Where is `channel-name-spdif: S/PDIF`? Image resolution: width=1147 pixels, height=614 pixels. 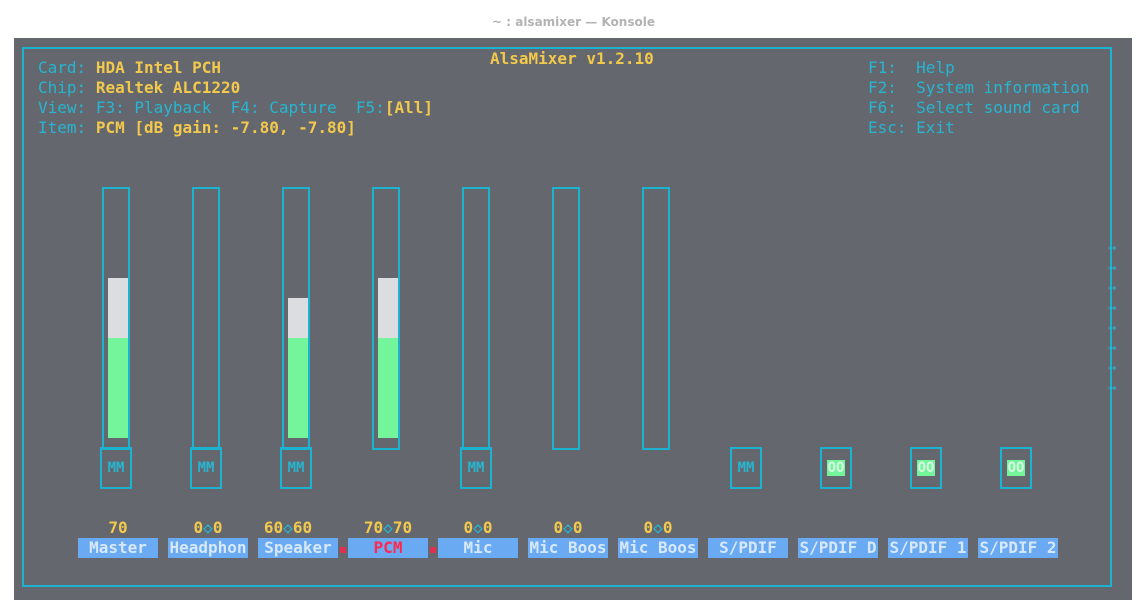
channel-name-spdif: S/PDIF is located at coordinates (748, 548).